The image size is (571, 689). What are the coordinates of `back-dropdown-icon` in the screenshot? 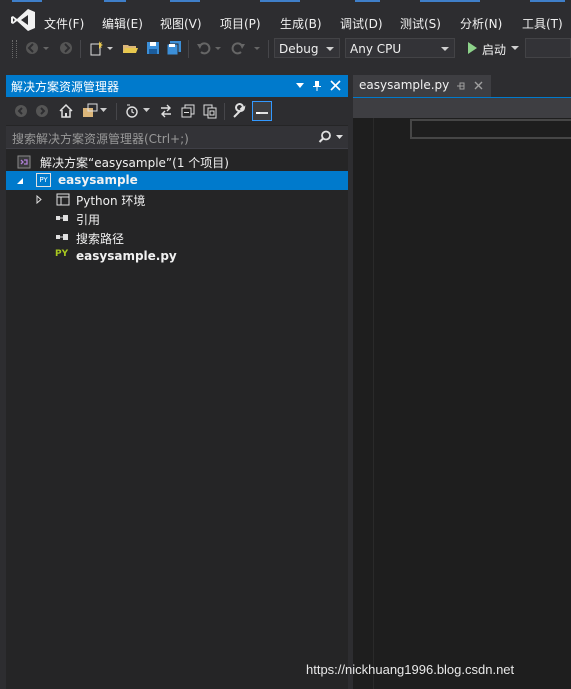 It's located at (46, 48).